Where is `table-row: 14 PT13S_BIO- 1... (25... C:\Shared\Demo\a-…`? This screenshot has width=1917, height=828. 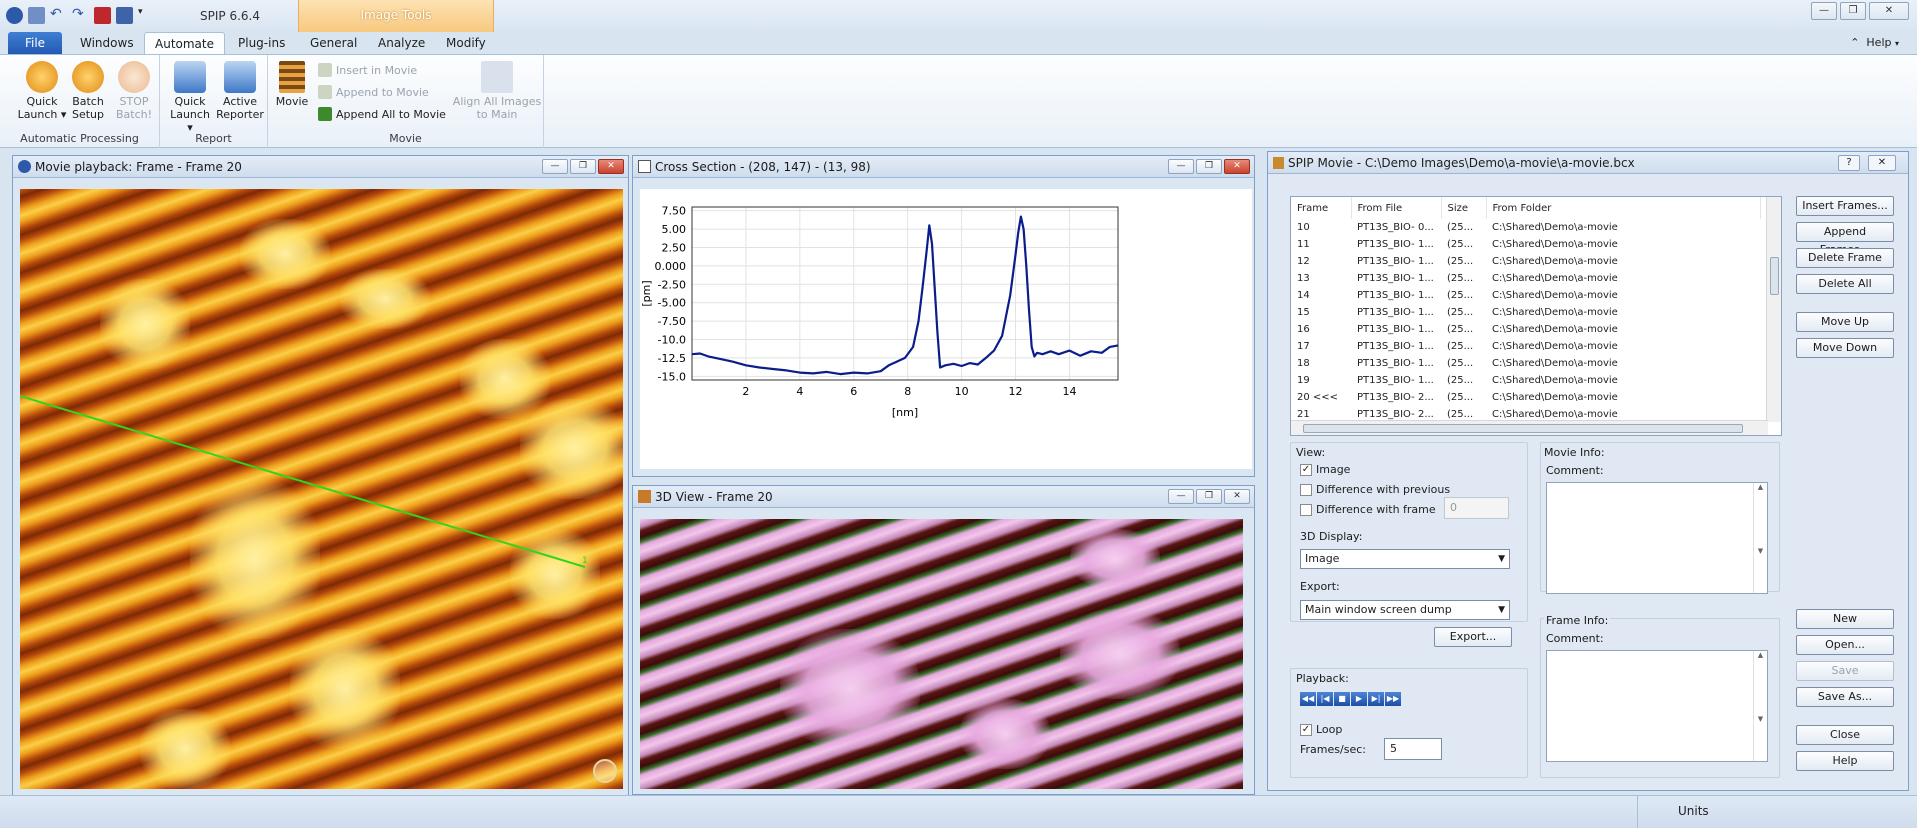 table-row: 14 PT13S_BIO- 1... (25... C:\Shared\Demo\a-… is located at coordinates (1526, 295).